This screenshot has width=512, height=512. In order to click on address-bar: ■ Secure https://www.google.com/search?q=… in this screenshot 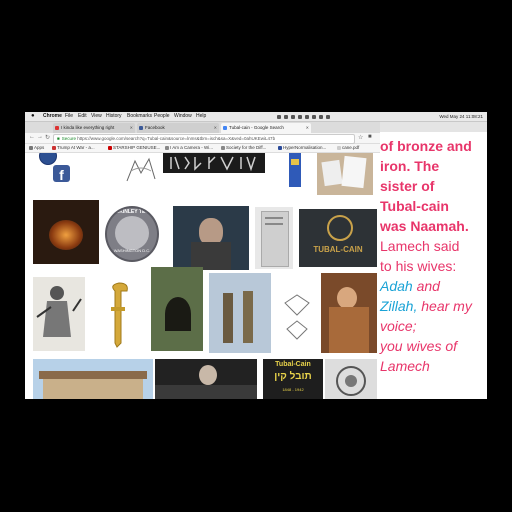, I will do `click(204, 139)`.